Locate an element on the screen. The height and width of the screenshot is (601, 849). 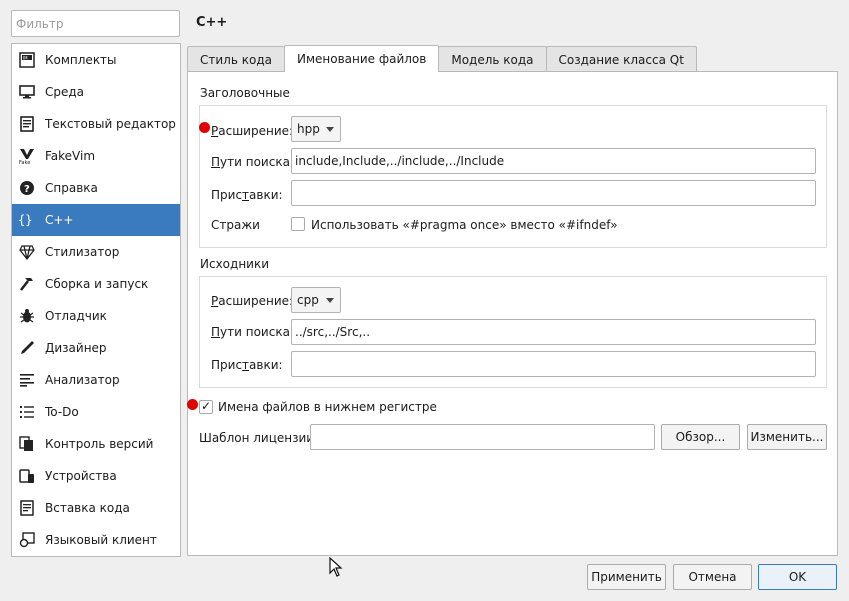
sidebar-item-fakevim: Fake FakeVim is located at coordinates (96, 156).